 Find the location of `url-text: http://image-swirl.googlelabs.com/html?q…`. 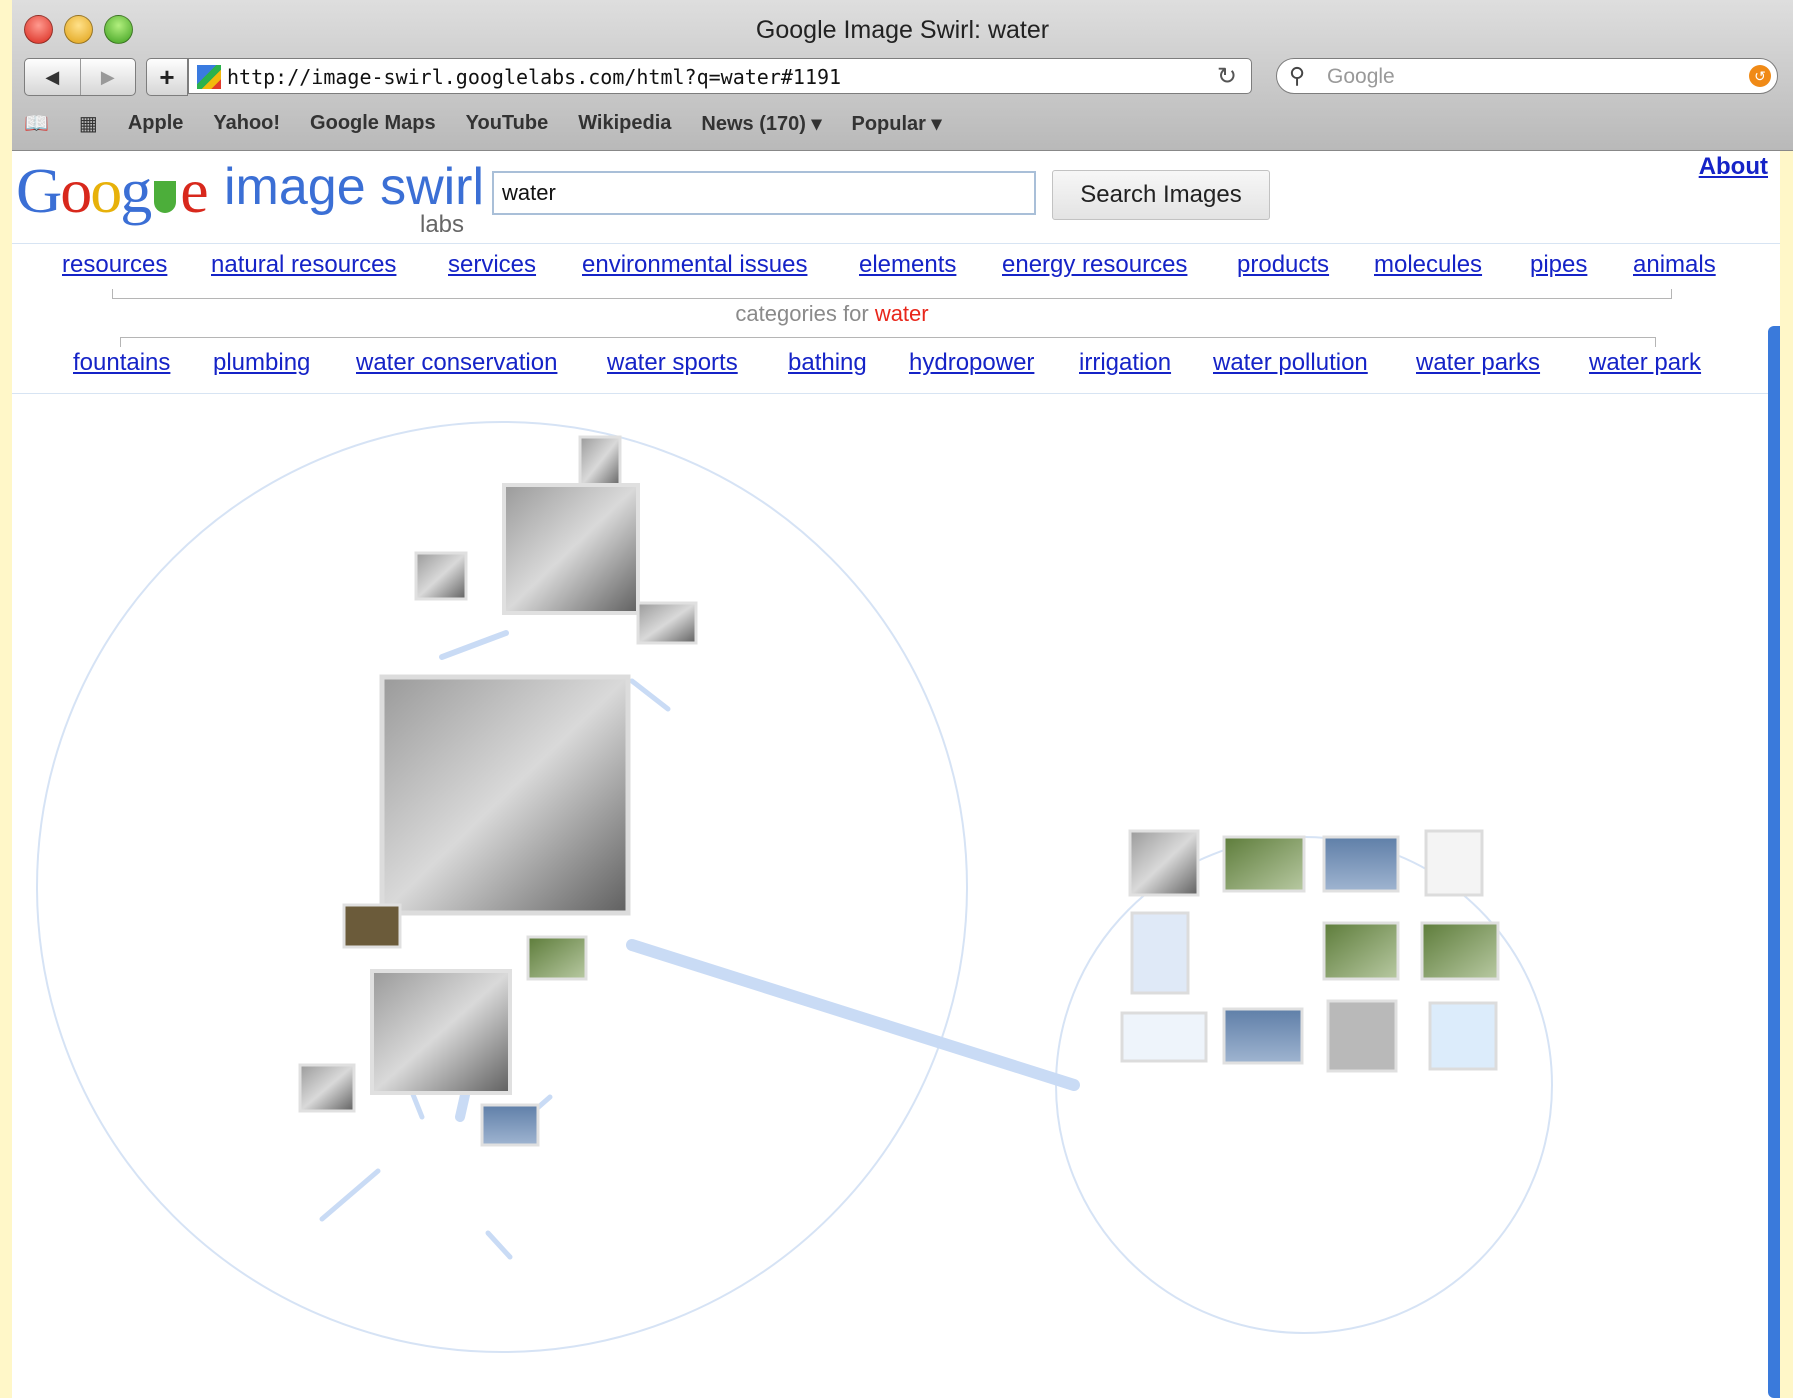

url-text: http://image-swirl.googlelabs.com/html?q… is located at coordinates (534, 77).